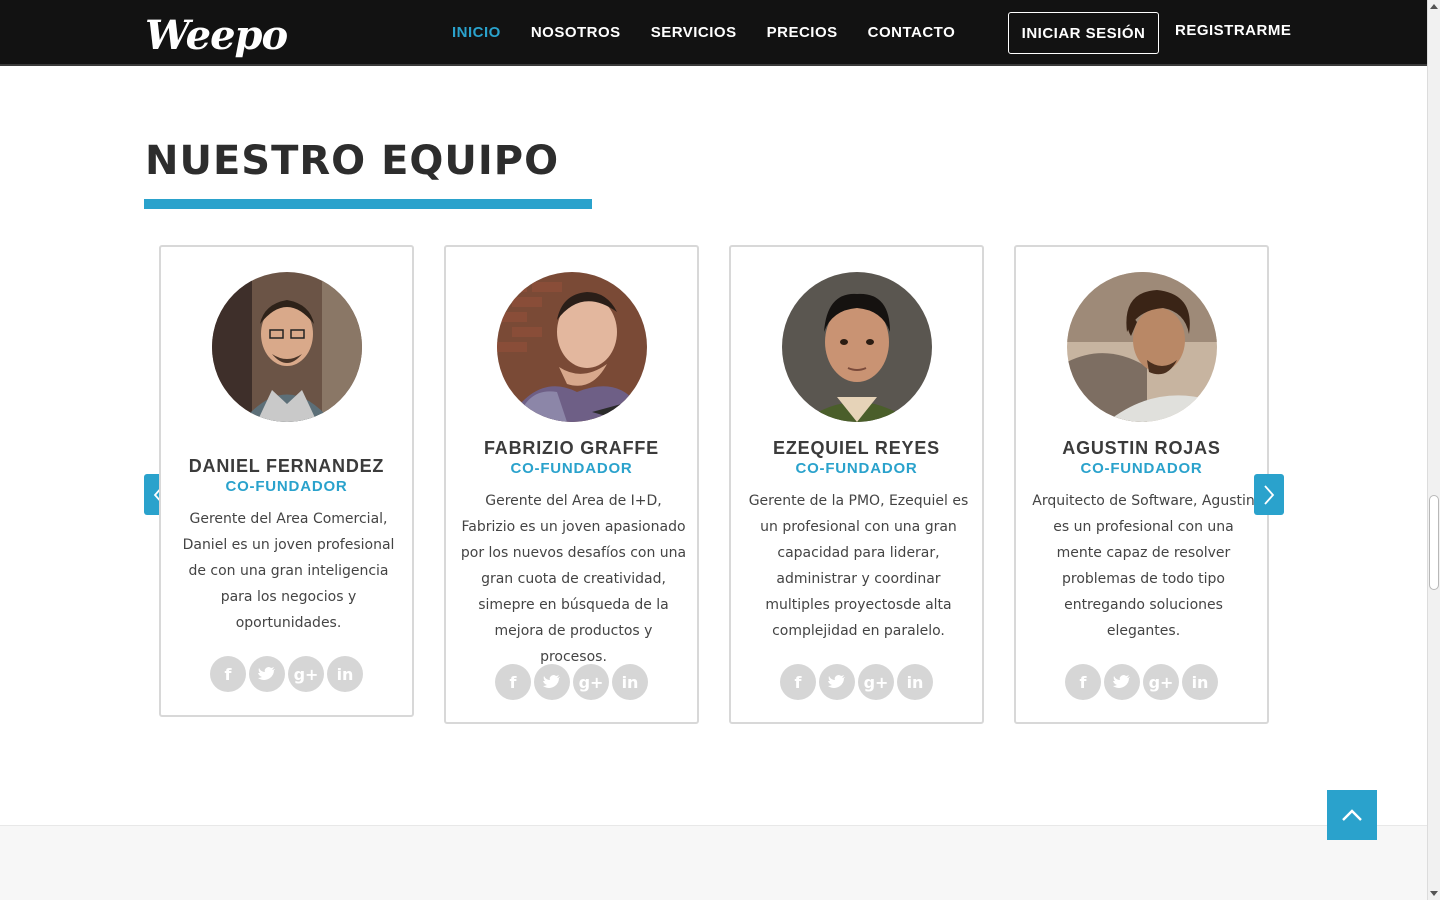  I want to click on login-button: INICIAR SESIÓN, so click(1083, 33).